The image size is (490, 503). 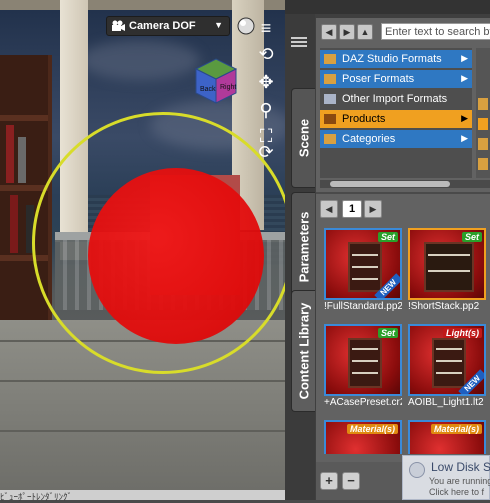 What do you see at coordinates (373, 209) in the screenshot?
I see `next-page-icon: ▶` at bounding box center [373, 209].